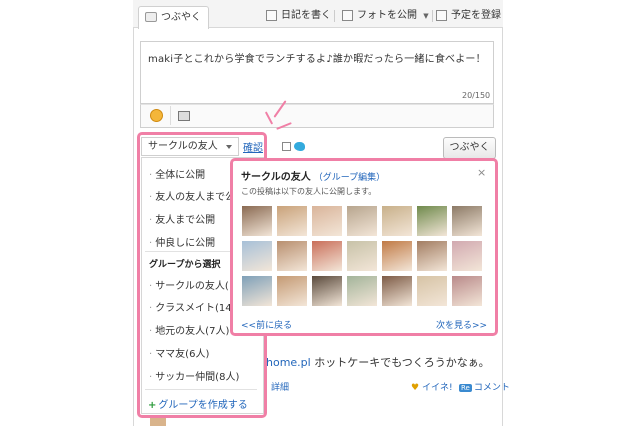 The image size is (640, 426). I want to click on write-diary-label: 日記を書く, so click(306, 15).